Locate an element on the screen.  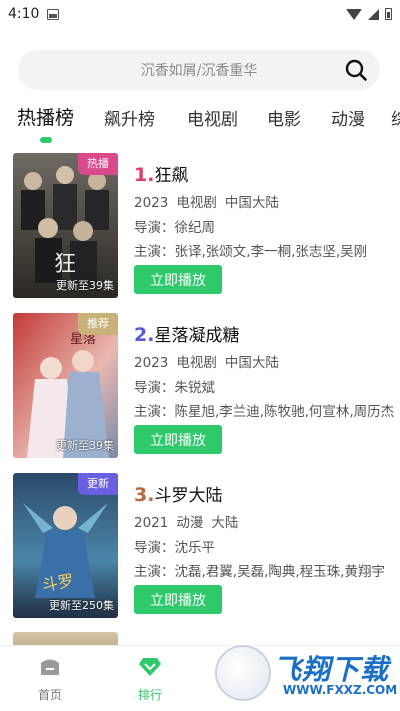
director: 导演：徐纪周 is located at coordinates (174, 228).